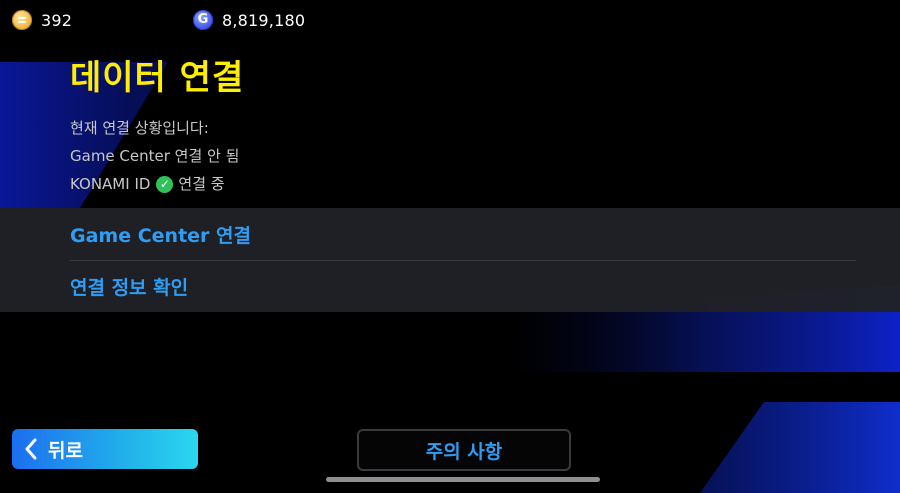 The image size is (900, 493). What do you see at coordinates (154, 184) in the screenshot?
I see `status-konami-id: KONAMI ID ✓ 연결 중` at bounding box center [154, 184].